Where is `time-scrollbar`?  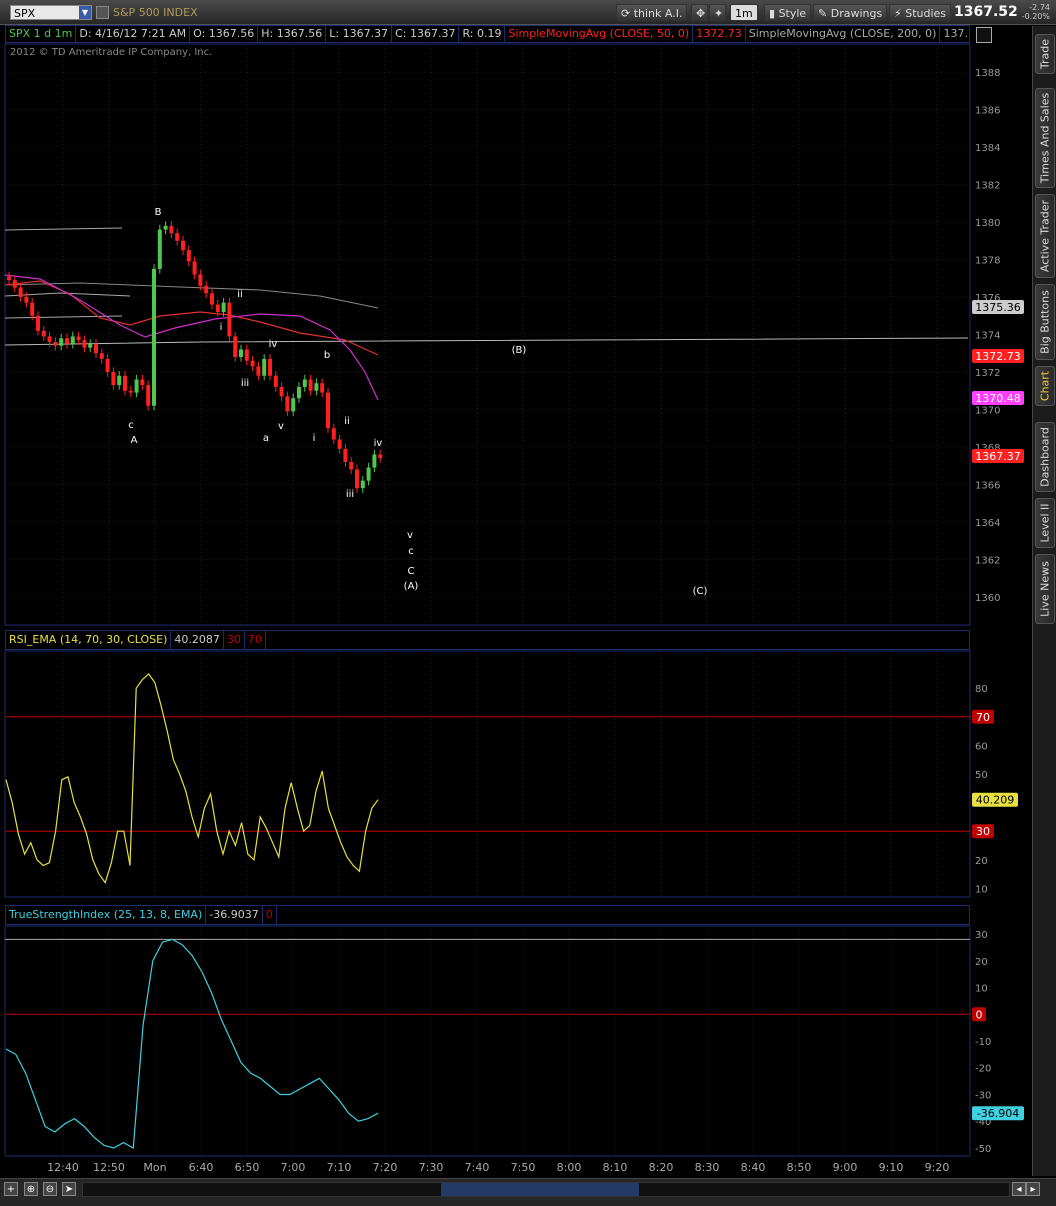 time-scrollbar is located at coordinates (546, 1189).